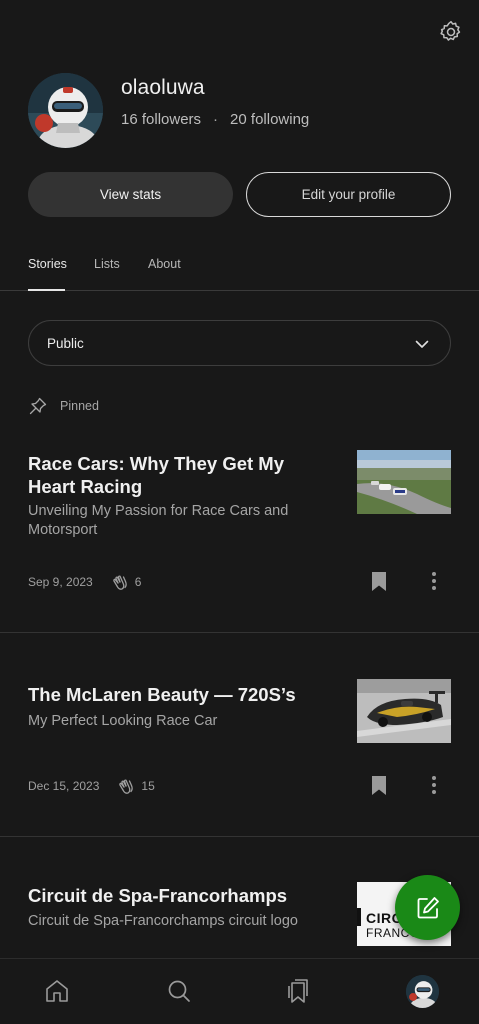  Describe the element at coordinates (136, 786) in the screenshot. I see `story-claps: 15` at that location.